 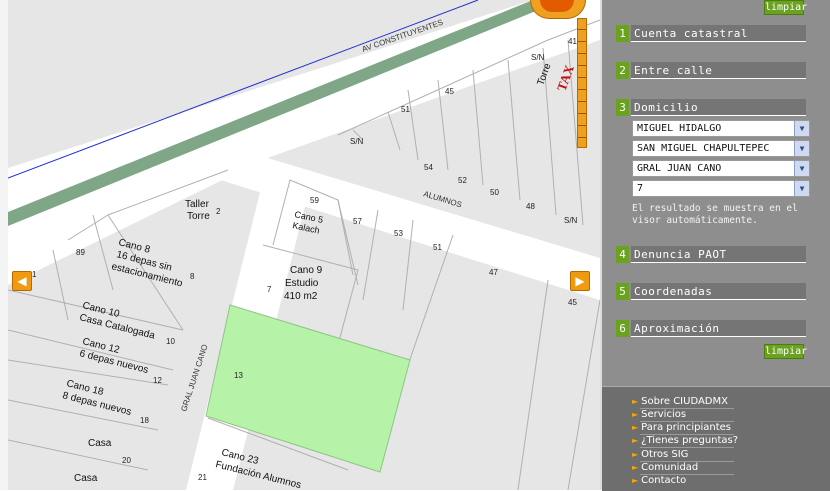 What do you see at coordinates (718, 328) in the screenshot?
I see `section-label: Aproximación` at bounding box center [718, 328].